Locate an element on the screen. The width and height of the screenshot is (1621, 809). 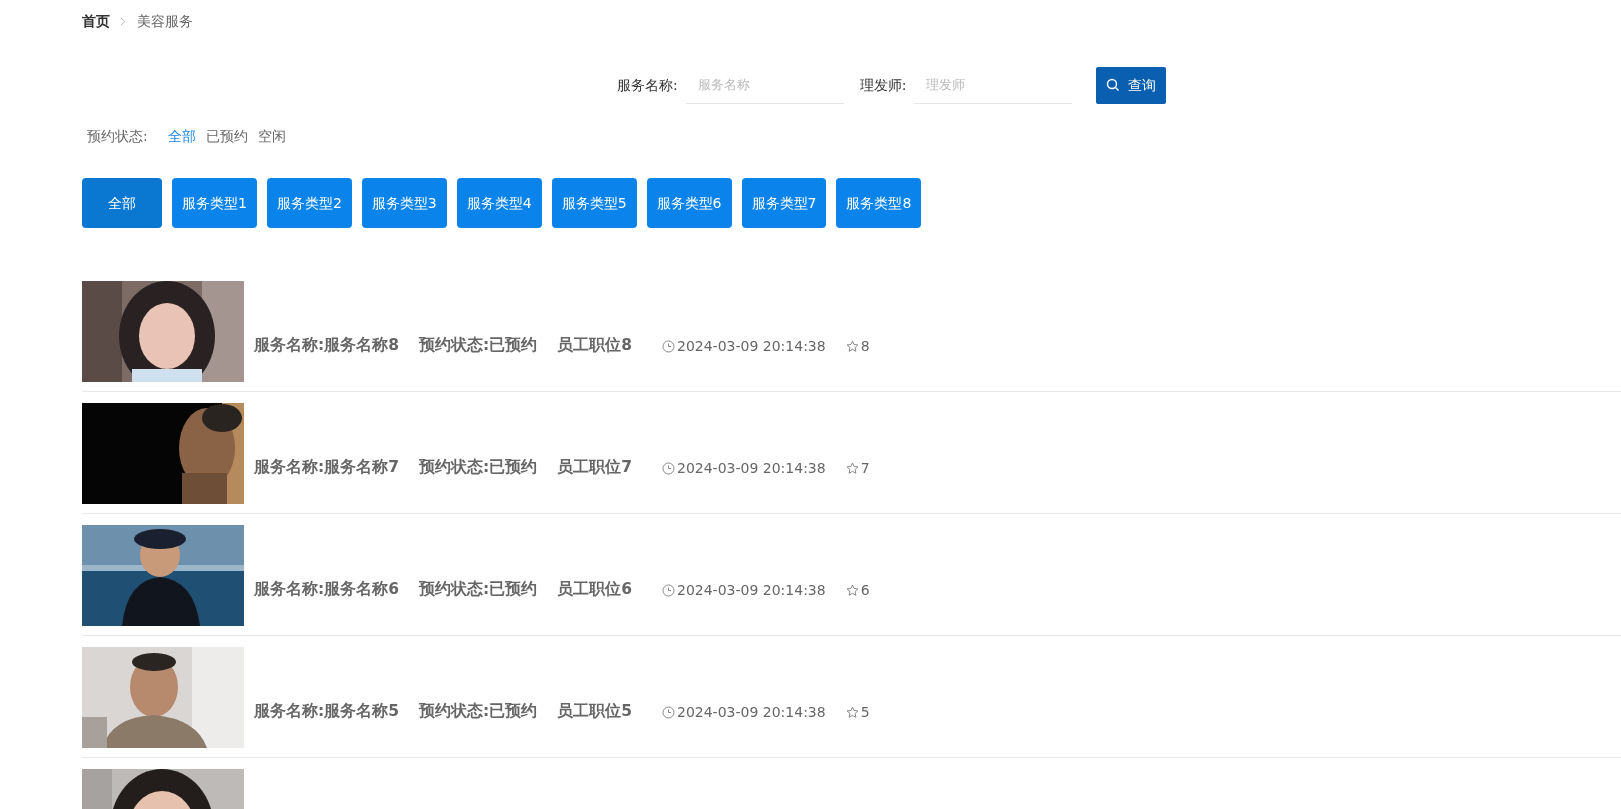
service-name: 服务名称:服务名称8 is located at coordinates (326, 346).